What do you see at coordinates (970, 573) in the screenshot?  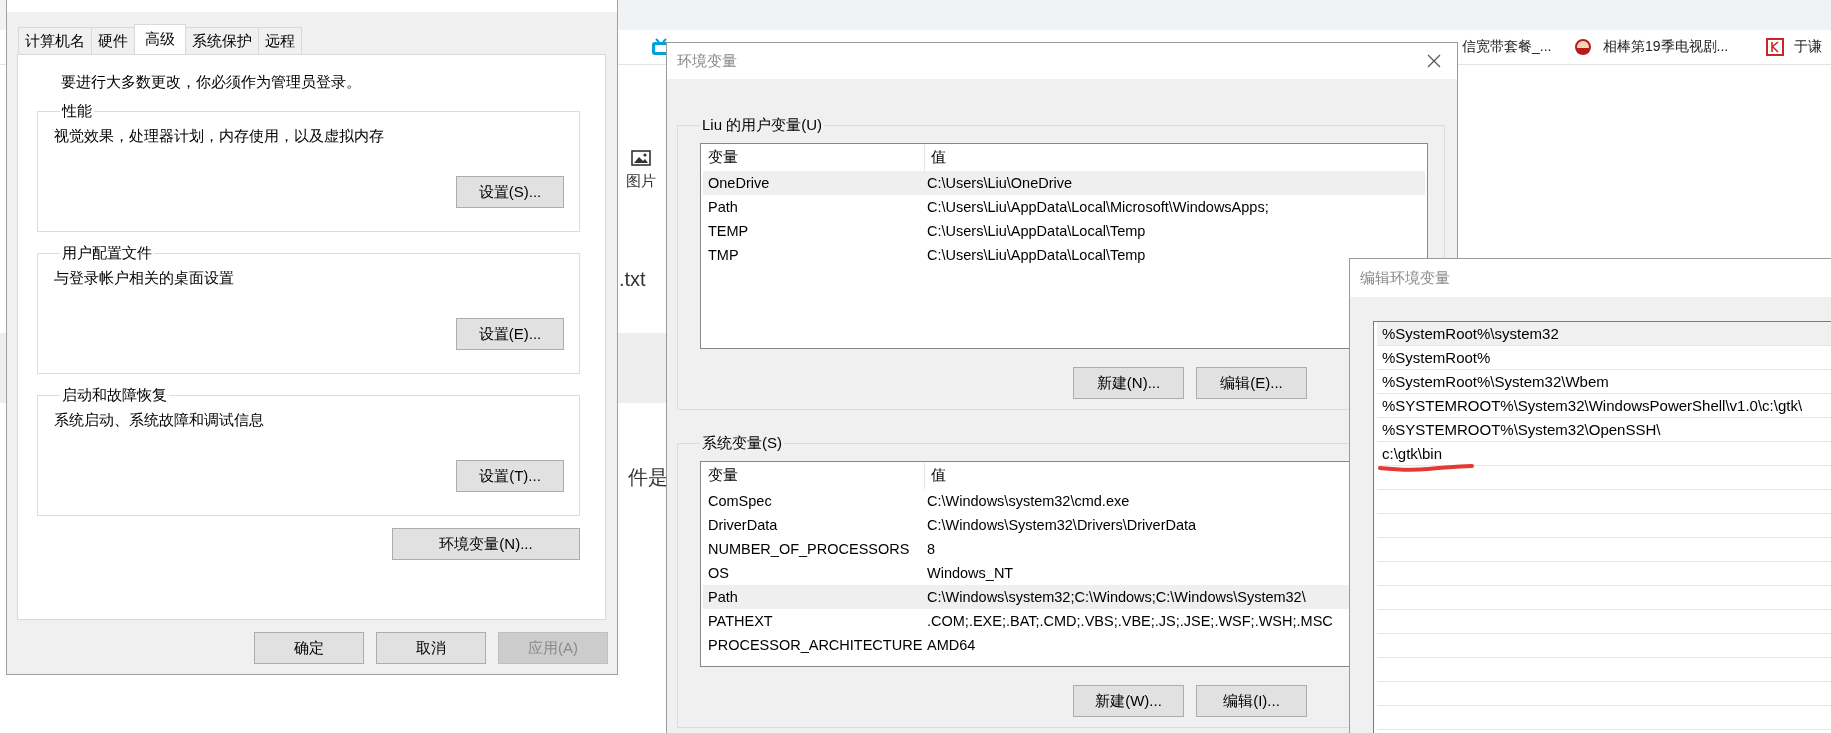 I see `variable-value: Windows_NT` at bounding box center [970, 573].